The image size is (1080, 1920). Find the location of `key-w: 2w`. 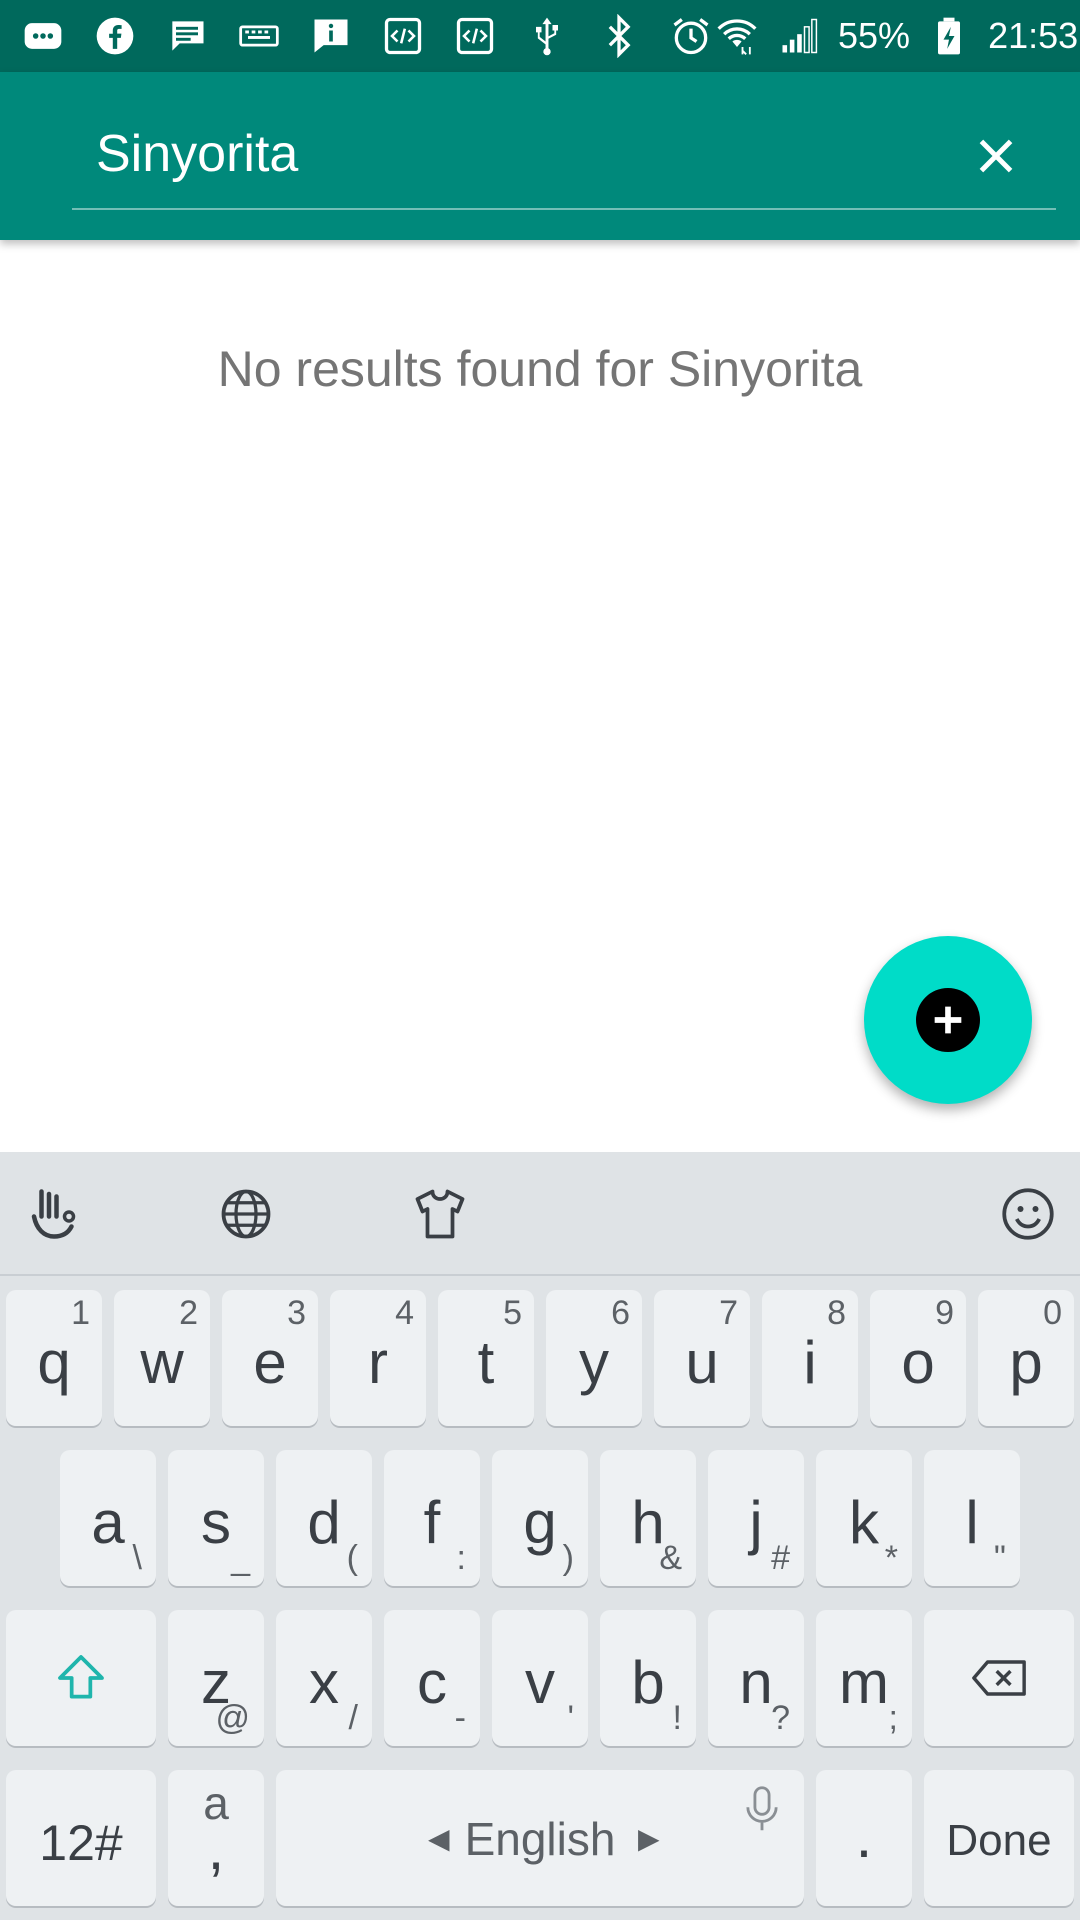

key-w: 2w is located at coordinates (162, 1358).